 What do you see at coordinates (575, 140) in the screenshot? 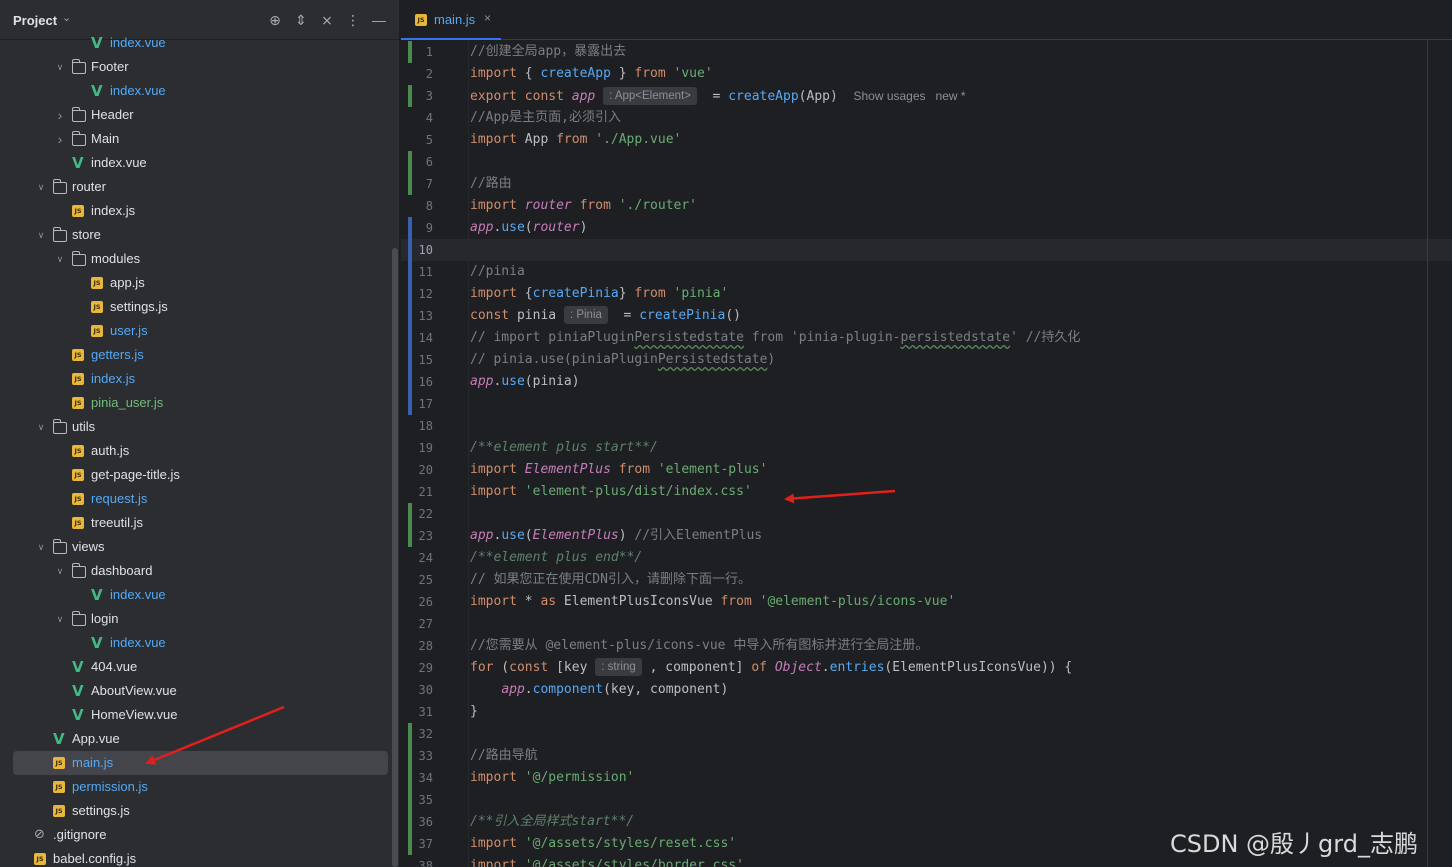
I see `code-line: import App from './App.vue'` at bounding box center [575, 140].